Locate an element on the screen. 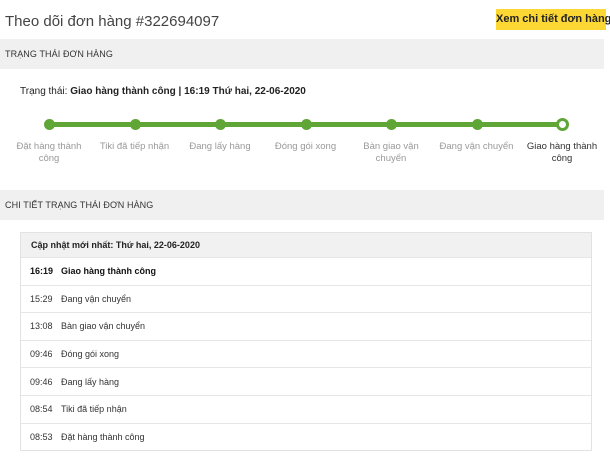  table-row: 08:54 Tiki đã tiếp nhận is located at coordinates (306, 408).